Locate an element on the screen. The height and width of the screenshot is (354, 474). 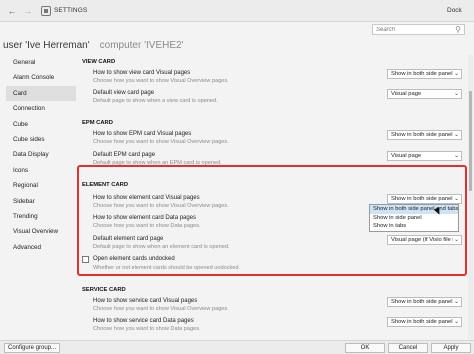
dropdown-option: Show in side panel is located at coordinates (414, 218).